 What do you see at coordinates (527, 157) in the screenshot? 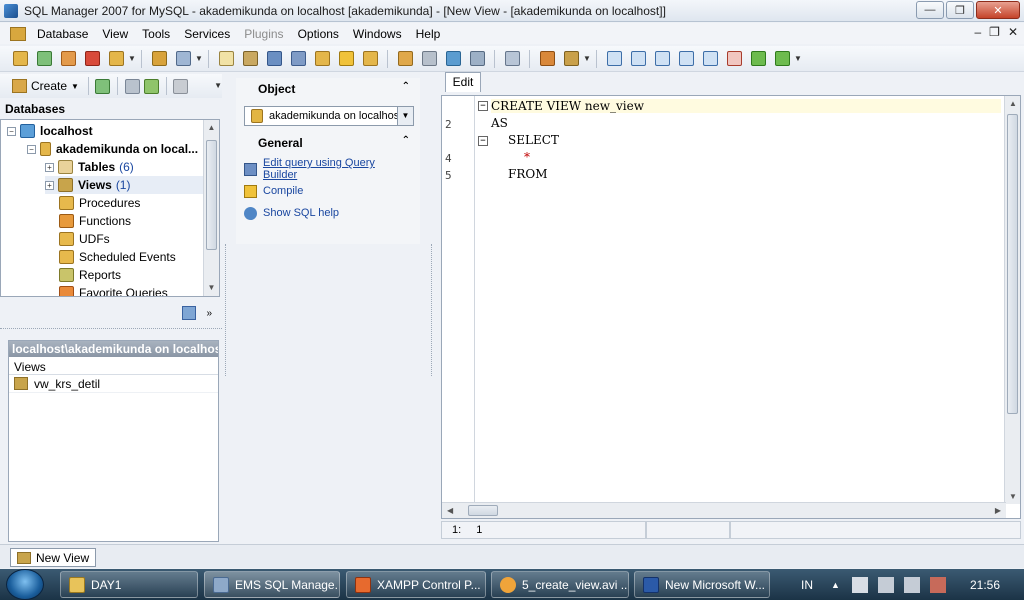
I see `code-line: *` at bounding box center [527, 157].